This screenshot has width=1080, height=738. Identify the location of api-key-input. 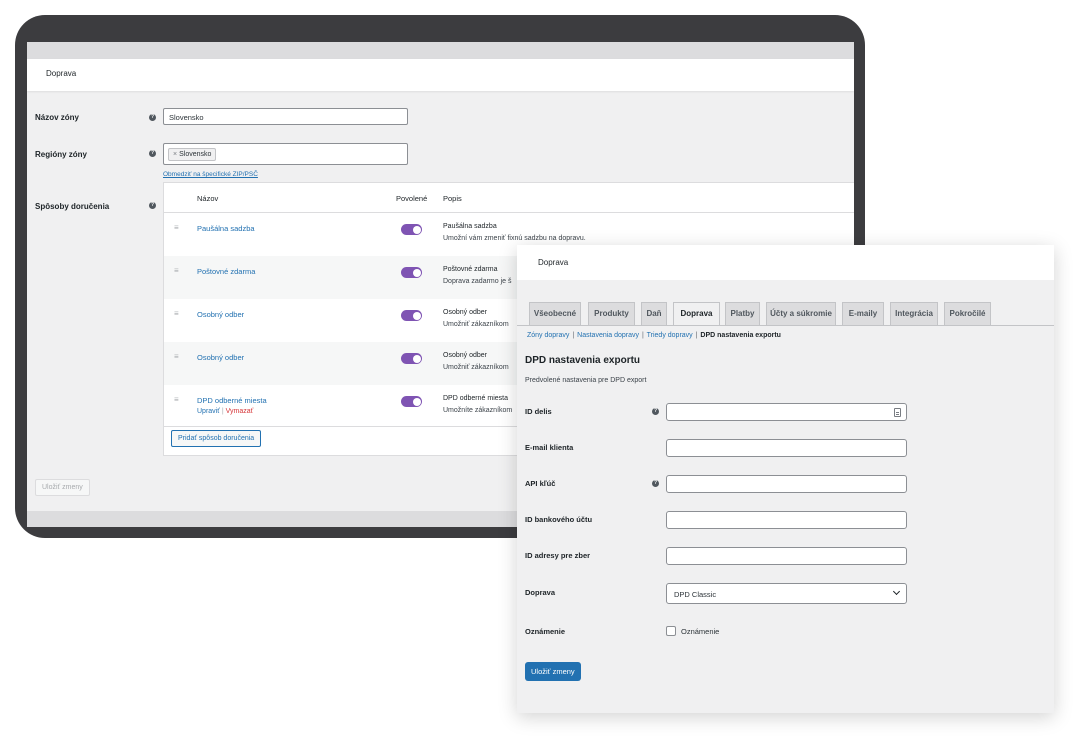
(786, 484).